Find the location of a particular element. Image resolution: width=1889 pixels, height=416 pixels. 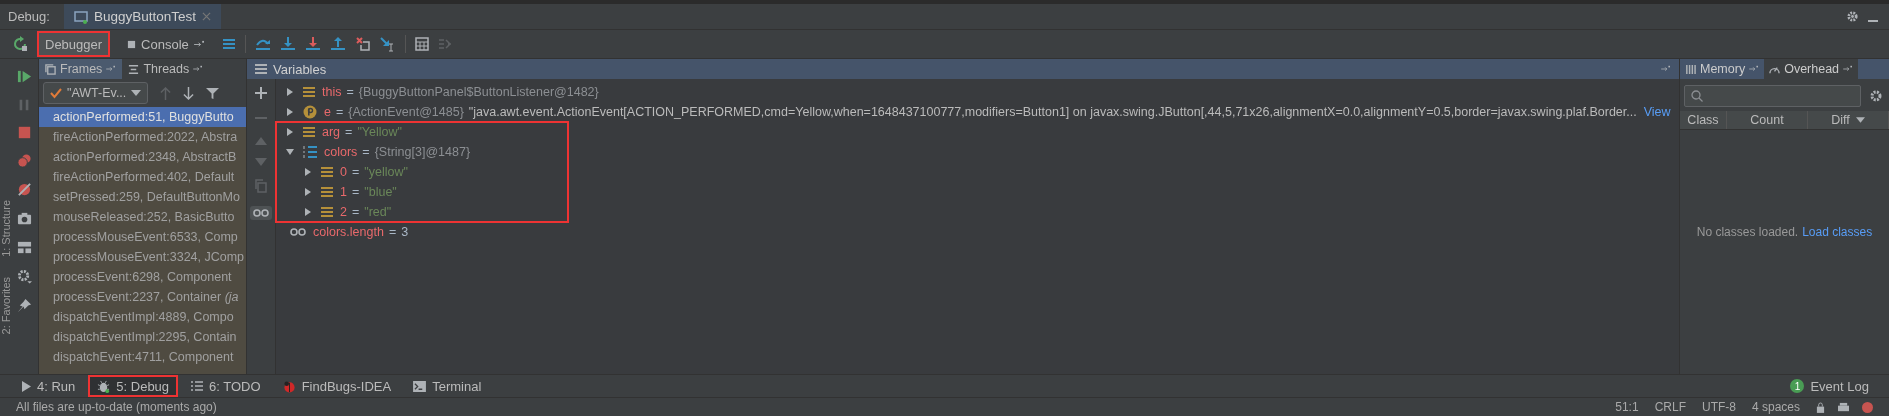

panel-tab: Memory is located at coordinates (1722, 69).